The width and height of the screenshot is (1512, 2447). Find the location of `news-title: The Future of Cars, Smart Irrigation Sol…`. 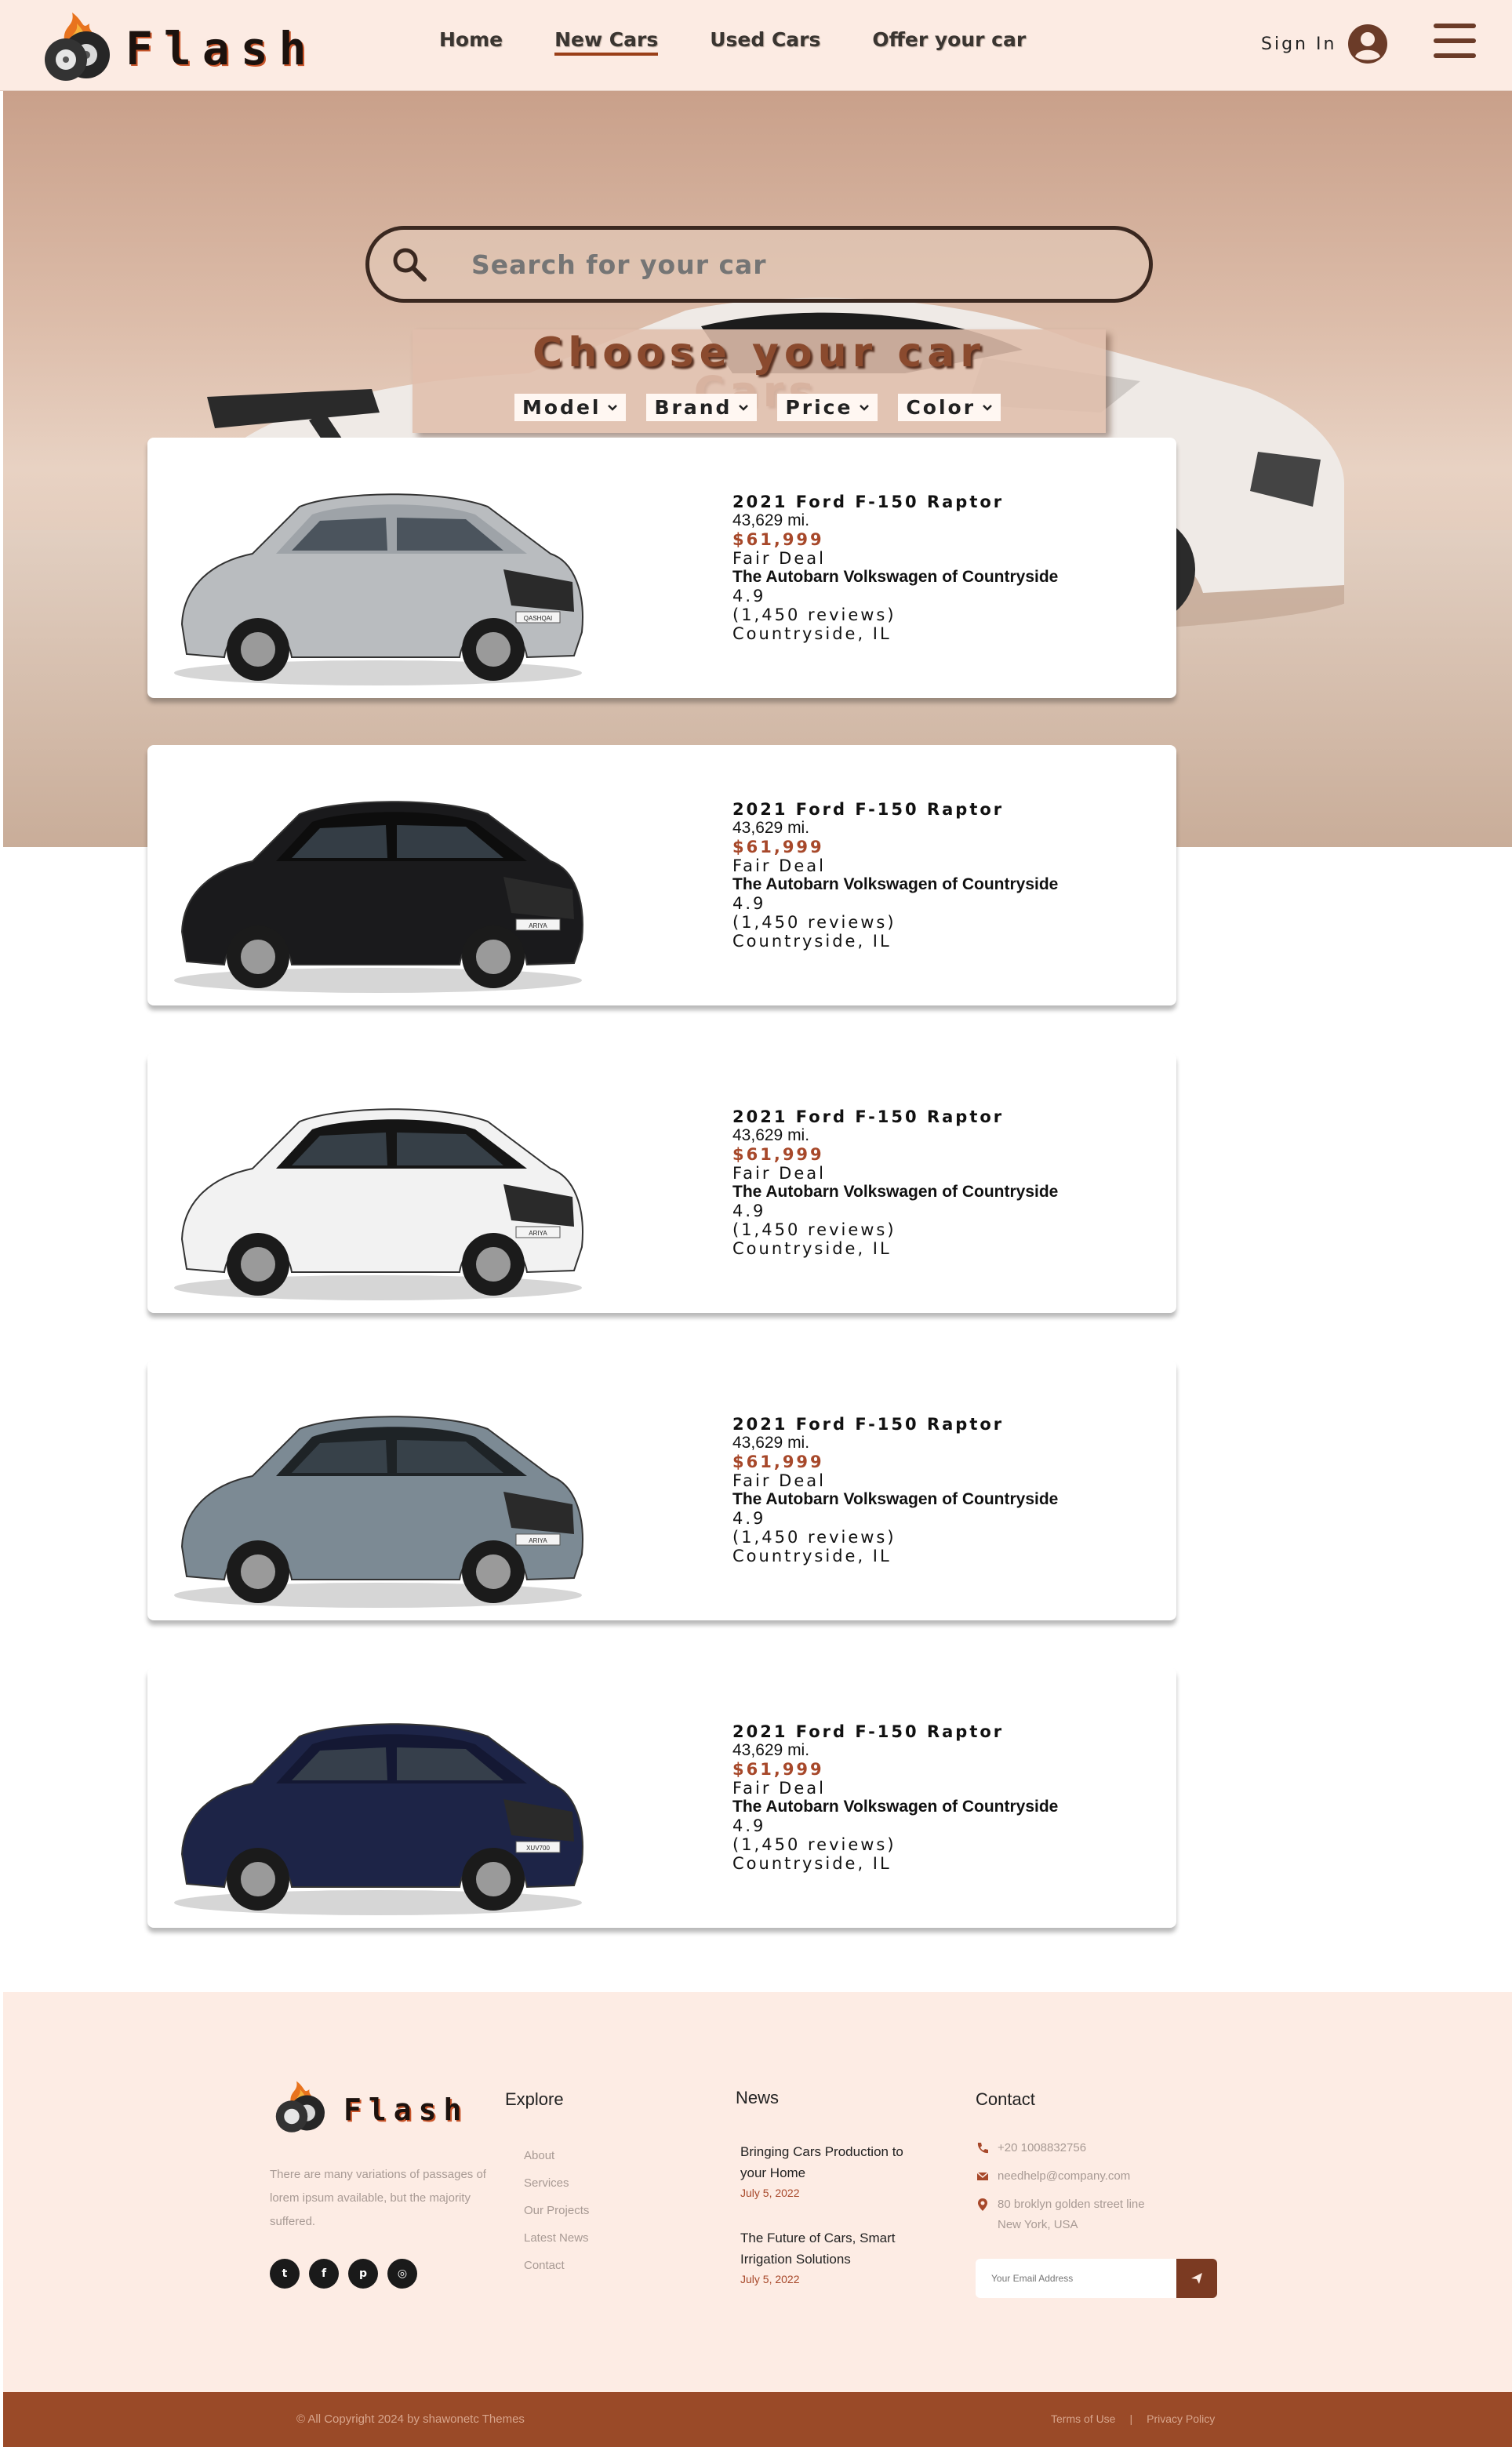

news-title: The Future of Cars, Smart Irrigation Sol… is located at coordinates (818, 2249).